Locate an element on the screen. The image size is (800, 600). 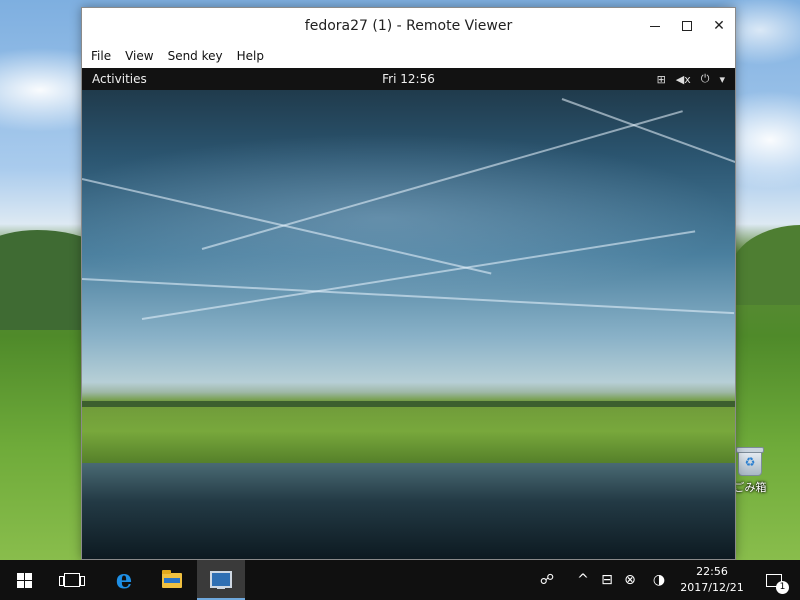
maximize-icon is located at coordinates (687, 26).